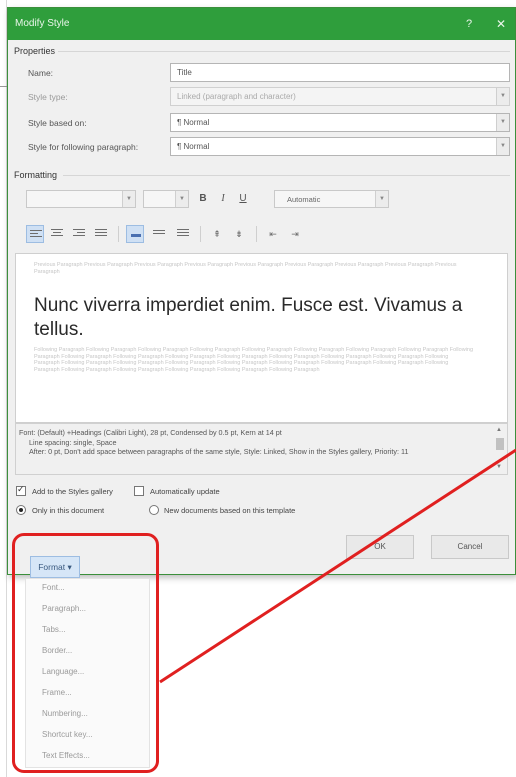  I want to click on add-to-gallery-checkbox, so click(21, 490).